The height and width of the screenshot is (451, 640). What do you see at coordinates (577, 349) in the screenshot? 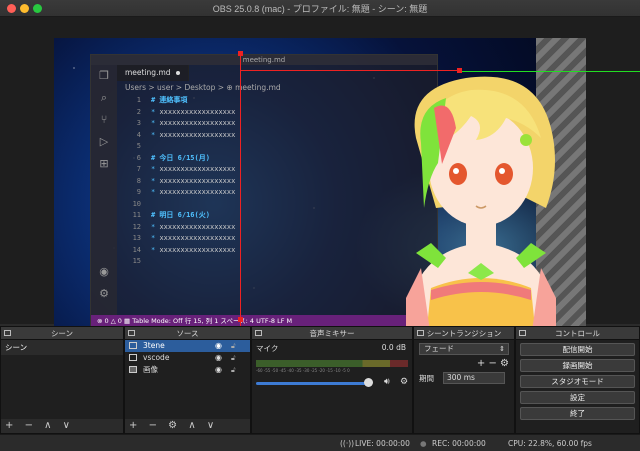
I see `start-streaming-button: 配信開始` at bounding box center [577, 349].